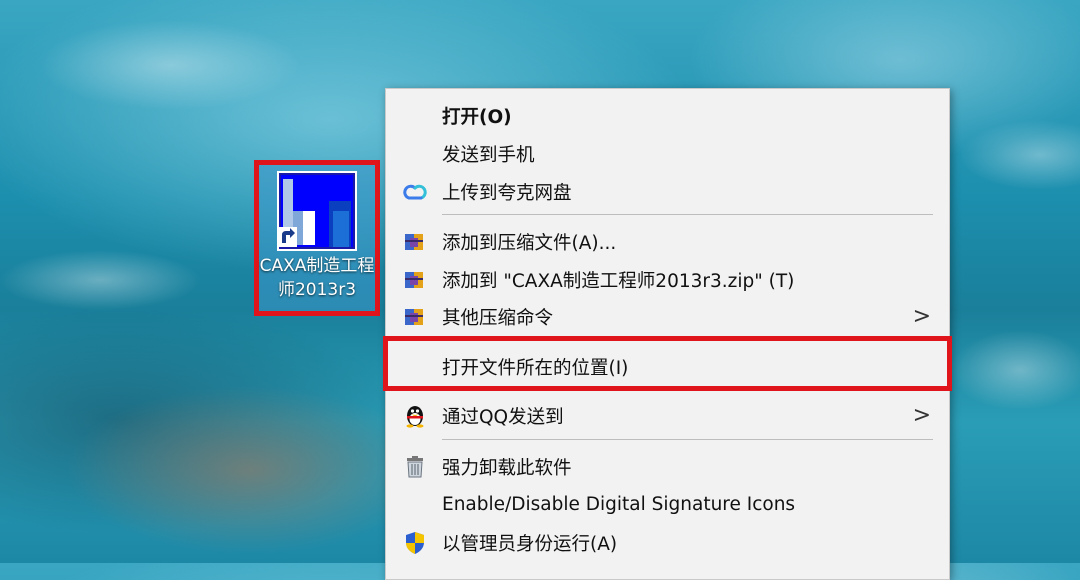  I want to click on menu-item-label: 强力卸载此软件, so click(507, 468).